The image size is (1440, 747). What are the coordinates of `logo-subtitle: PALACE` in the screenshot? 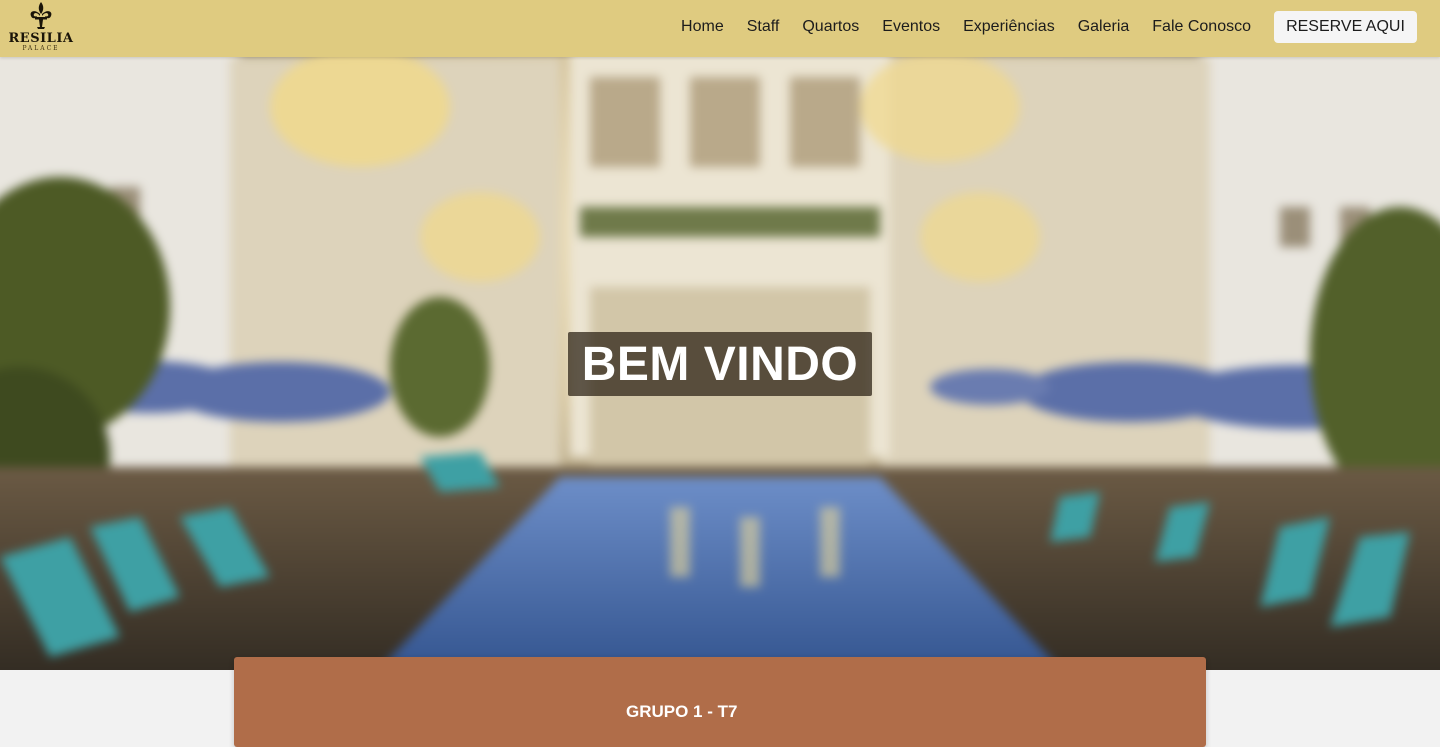 It's located at (41, 48).